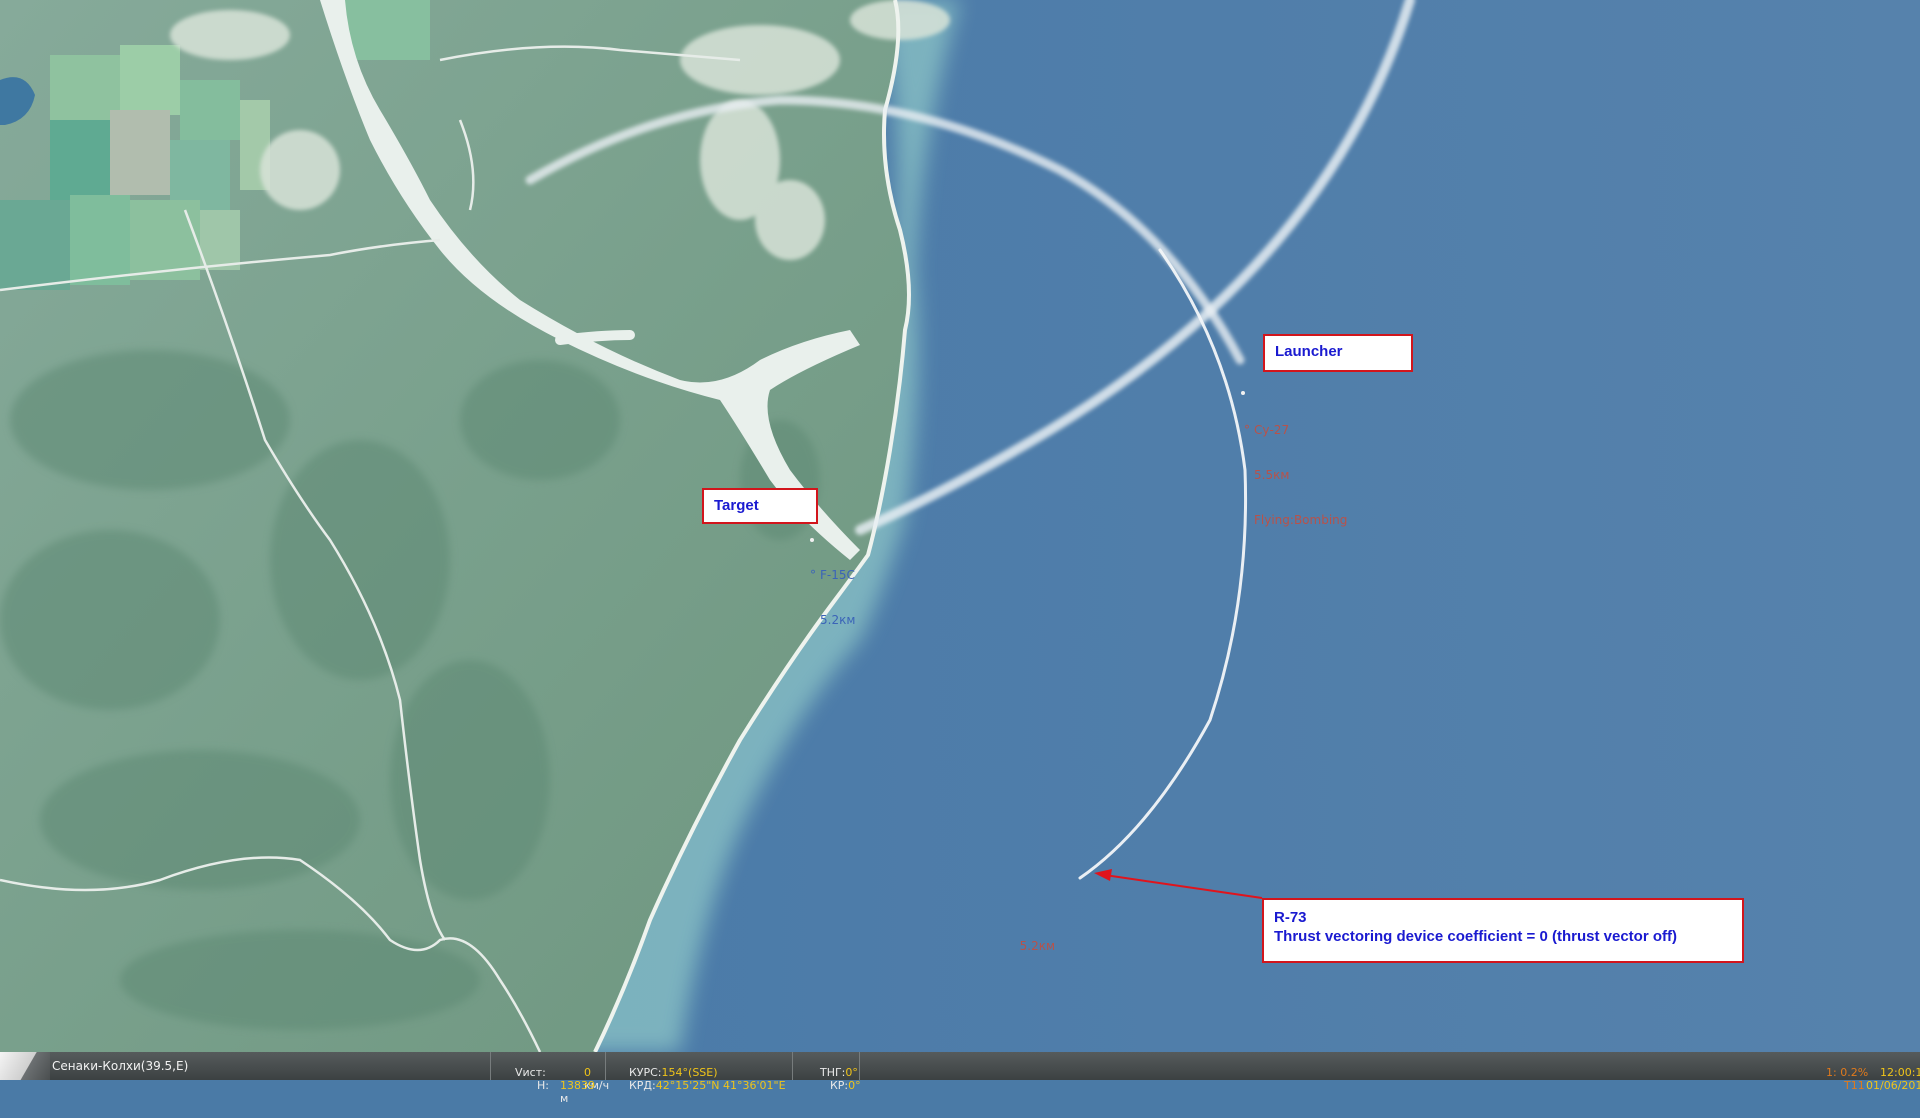 This screenshot has width=1920, height=1118. I want to click on target-callout-text: Target, so click(736, 505).